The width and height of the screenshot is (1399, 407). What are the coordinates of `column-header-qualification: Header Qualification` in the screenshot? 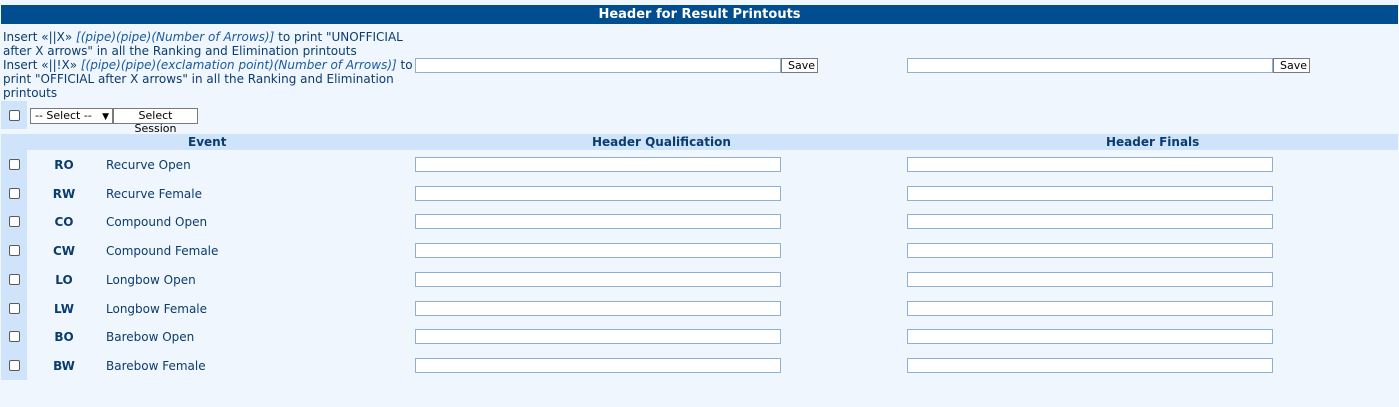 It's located at (661, 142).